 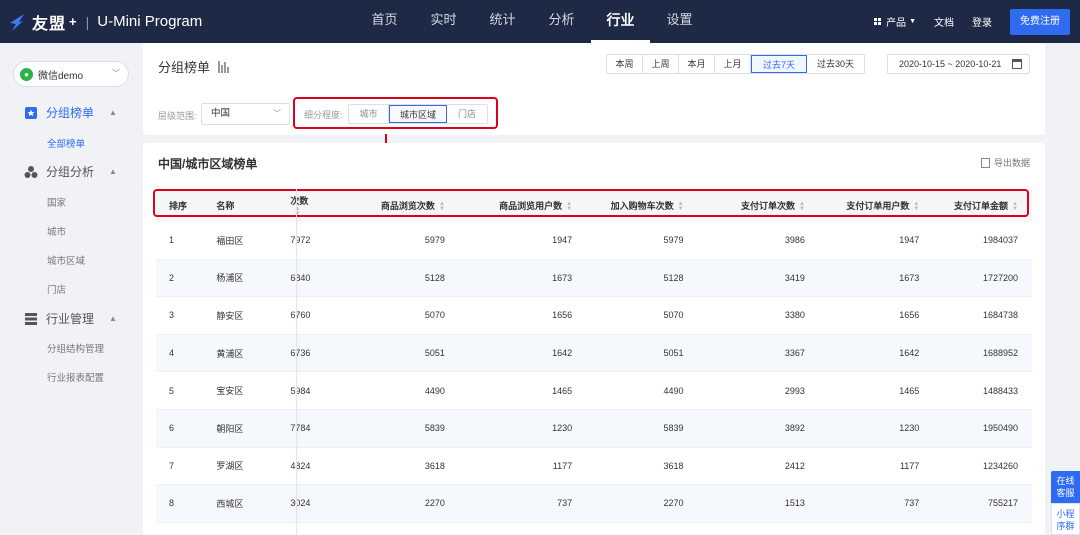 I want to click on group-icon, so click(x=31, y=172).